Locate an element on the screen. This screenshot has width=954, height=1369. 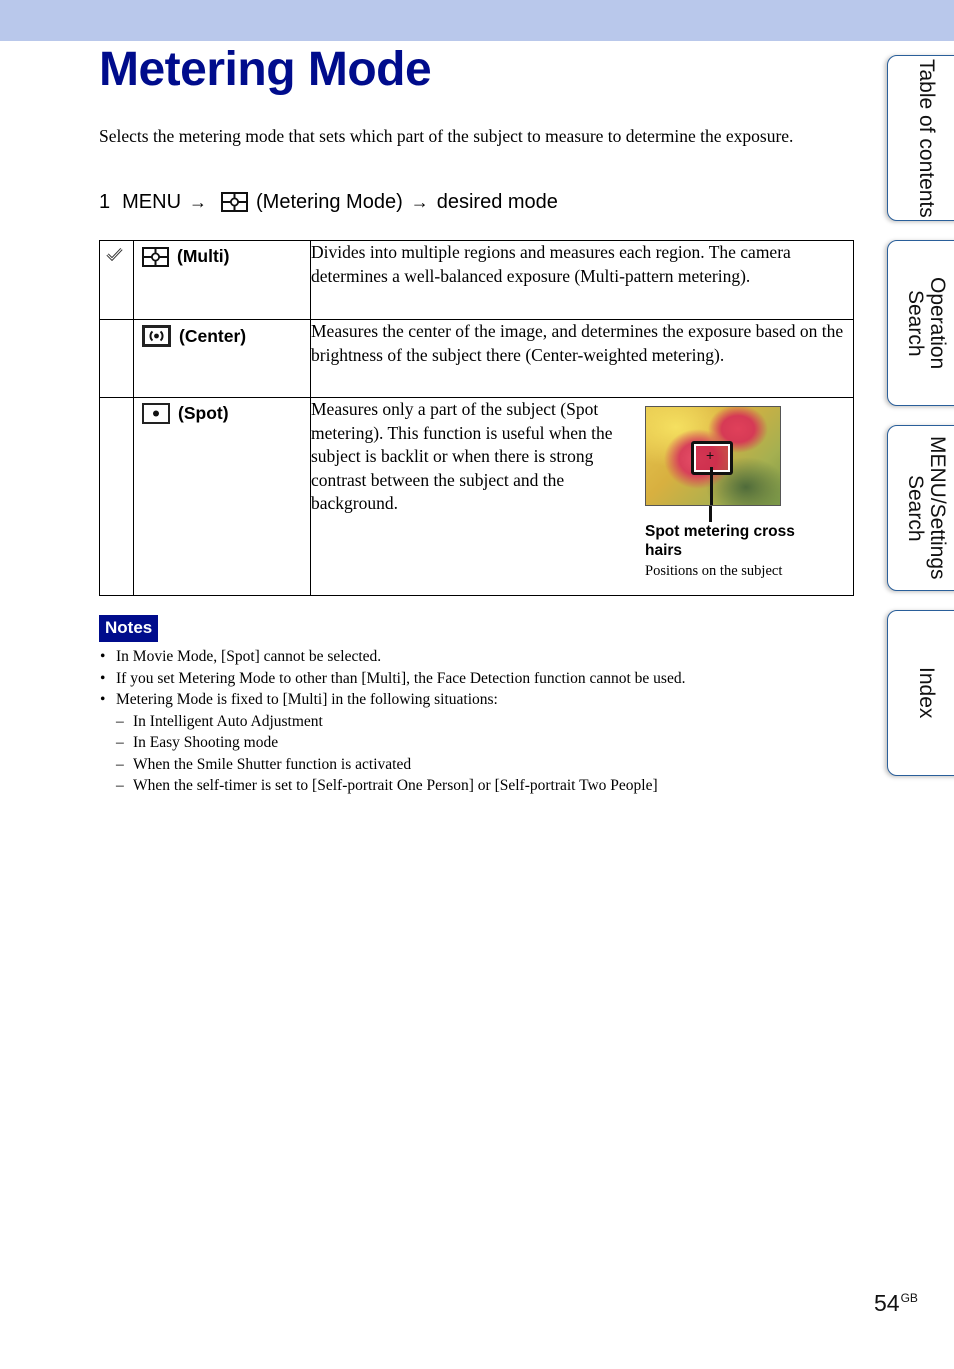
check-icon is located at coordinates (114, 254).